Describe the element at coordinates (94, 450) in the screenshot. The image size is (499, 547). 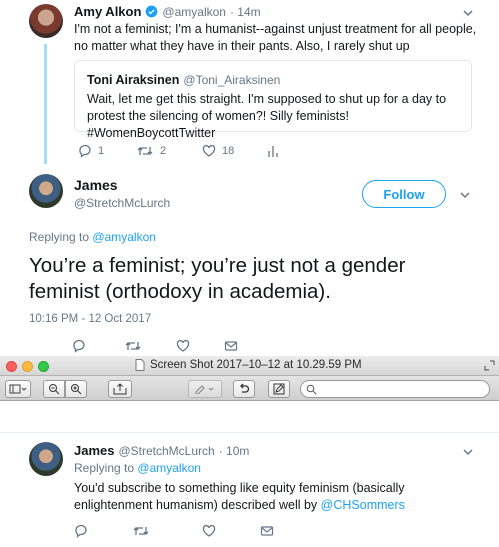
I see `tweet3-author-name: James` at that location.